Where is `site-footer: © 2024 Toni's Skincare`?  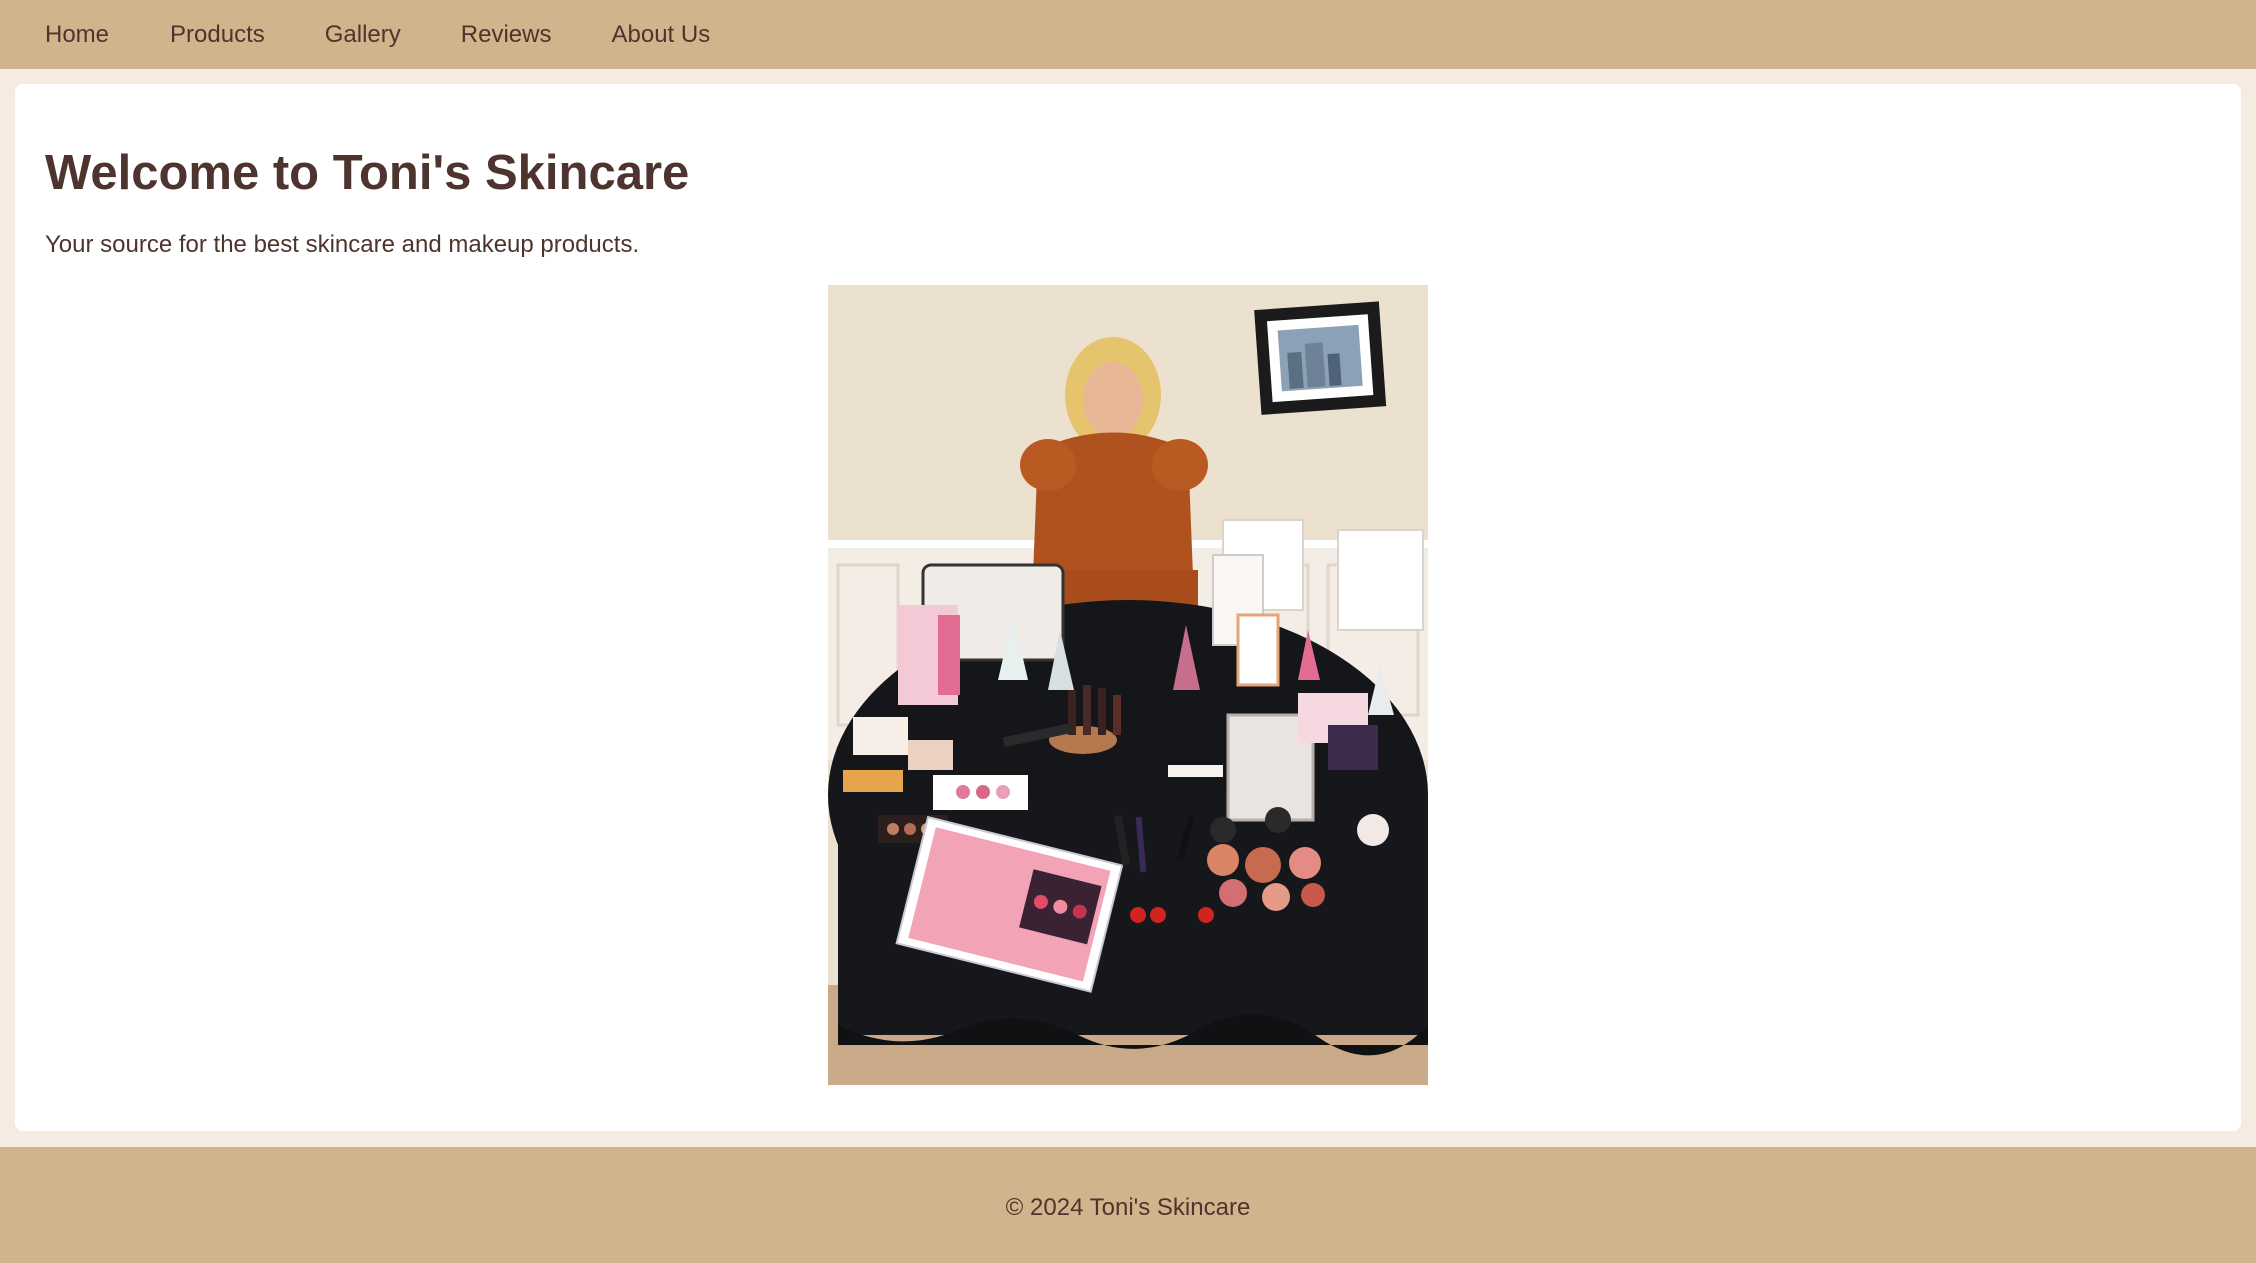
site-footer: © 2024 Toni's Skincare is located at coordinates (1128, 1205).